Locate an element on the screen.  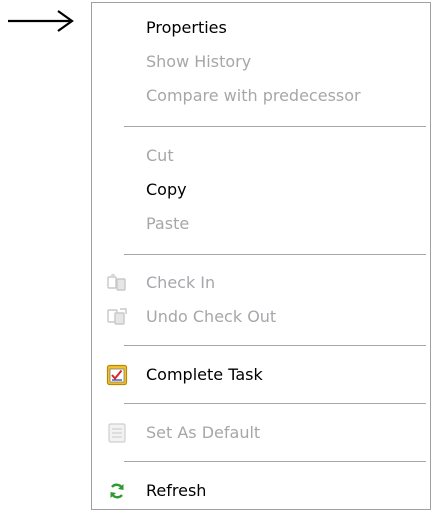
menu-item-paste: Paste is located at coordinates (261, 224).